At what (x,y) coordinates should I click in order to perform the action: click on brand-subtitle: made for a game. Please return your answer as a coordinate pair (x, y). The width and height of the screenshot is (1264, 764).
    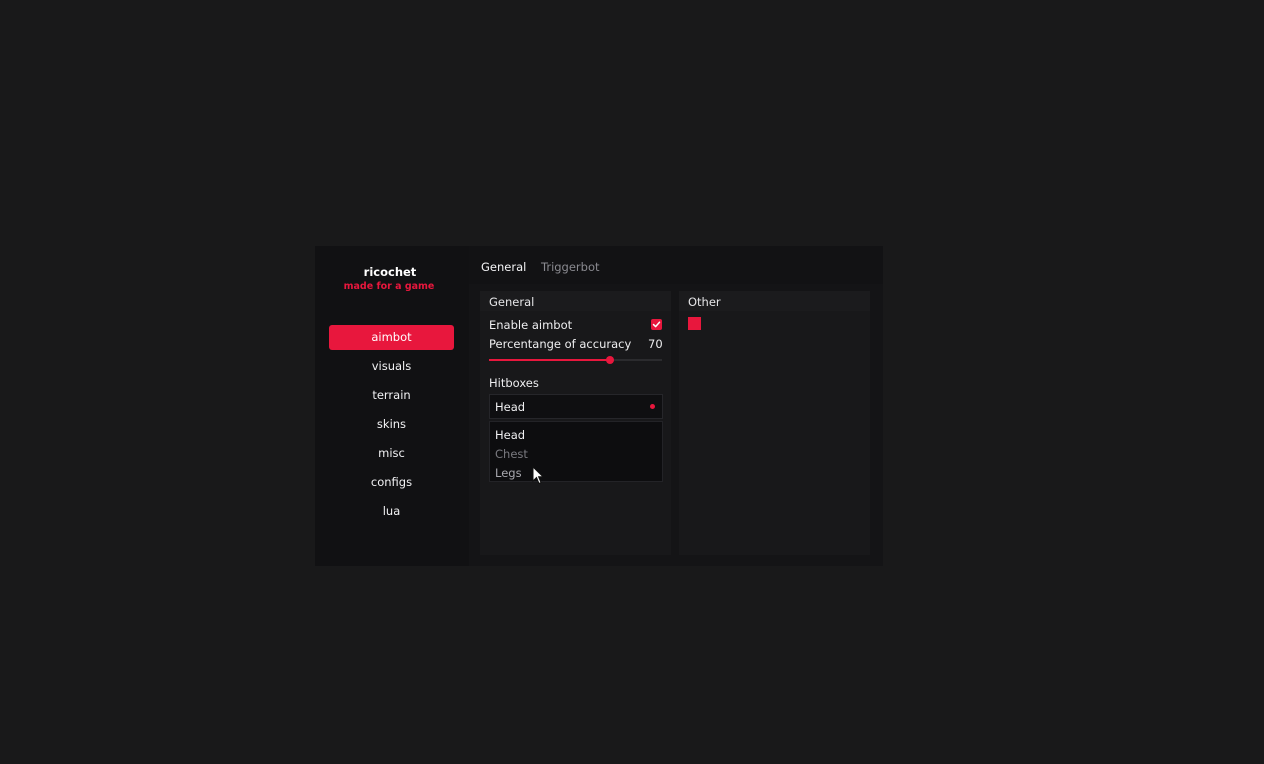
    Looking at the image, I should click on (389, 286).